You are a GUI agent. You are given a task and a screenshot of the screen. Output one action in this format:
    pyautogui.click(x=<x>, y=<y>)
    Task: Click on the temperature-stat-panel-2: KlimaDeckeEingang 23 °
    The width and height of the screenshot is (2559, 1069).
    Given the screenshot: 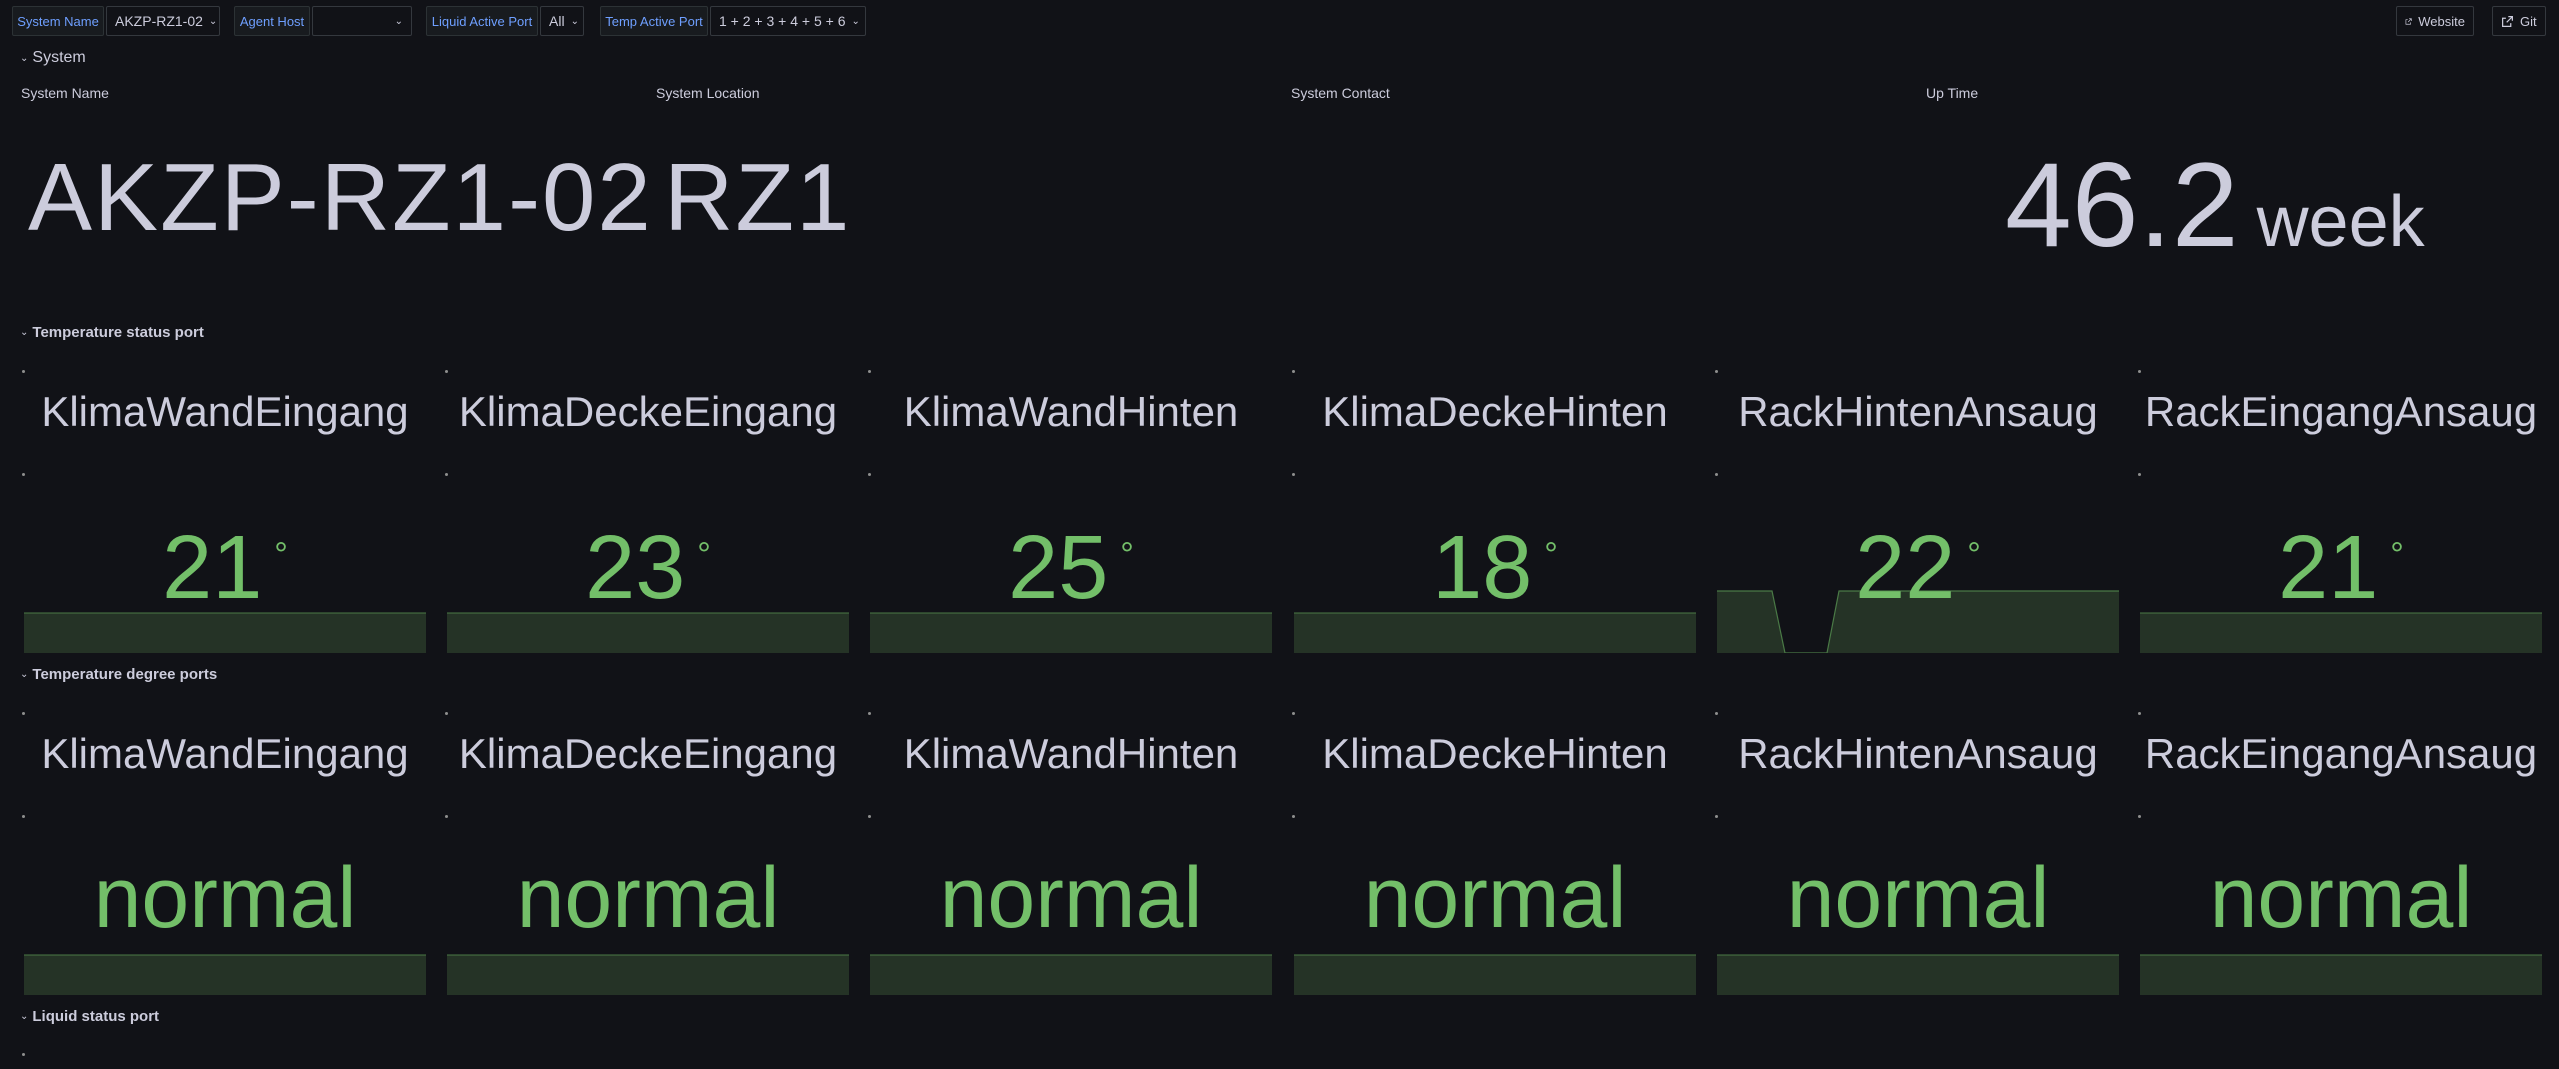 What is the action you would take?
    pyautogui.click(x=647, y=520)
    